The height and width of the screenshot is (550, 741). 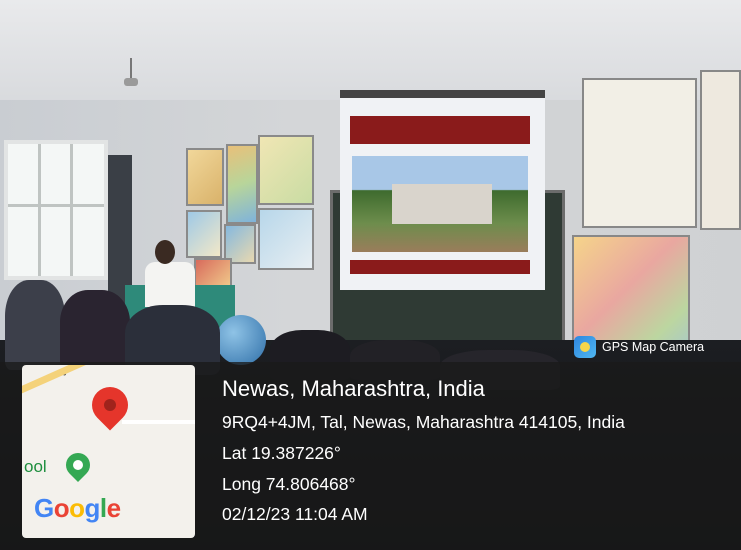 I want to click on google-letter: g, so click(x=92, y=508).